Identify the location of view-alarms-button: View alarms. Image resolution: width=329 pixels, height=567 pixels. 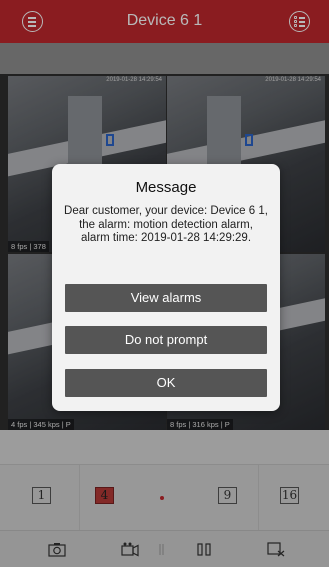
(166, 298).